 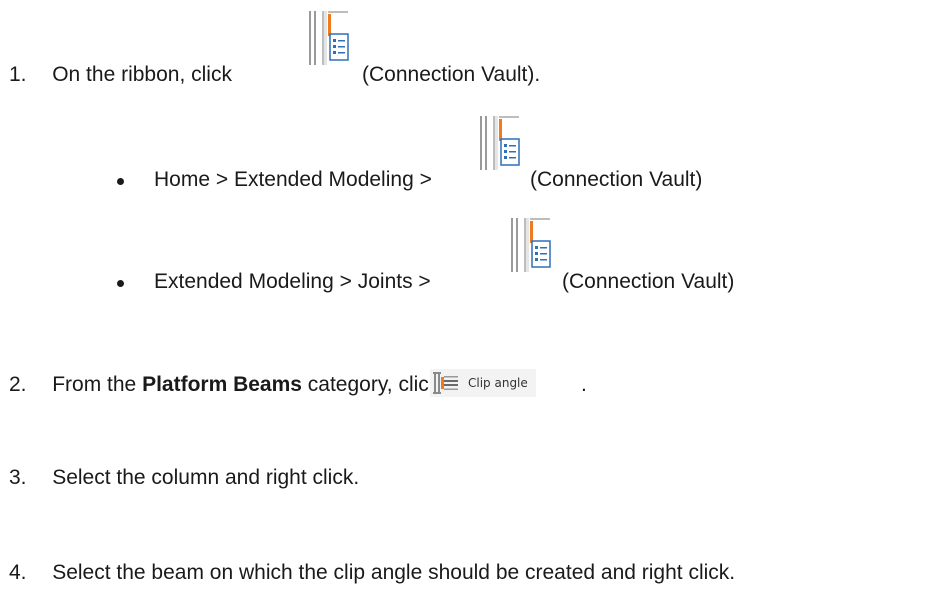 What do you see at coordinates (142, 74) in the screenshot?
I see `step-text: On the ribbon, click` at bounding box center [142, 74].